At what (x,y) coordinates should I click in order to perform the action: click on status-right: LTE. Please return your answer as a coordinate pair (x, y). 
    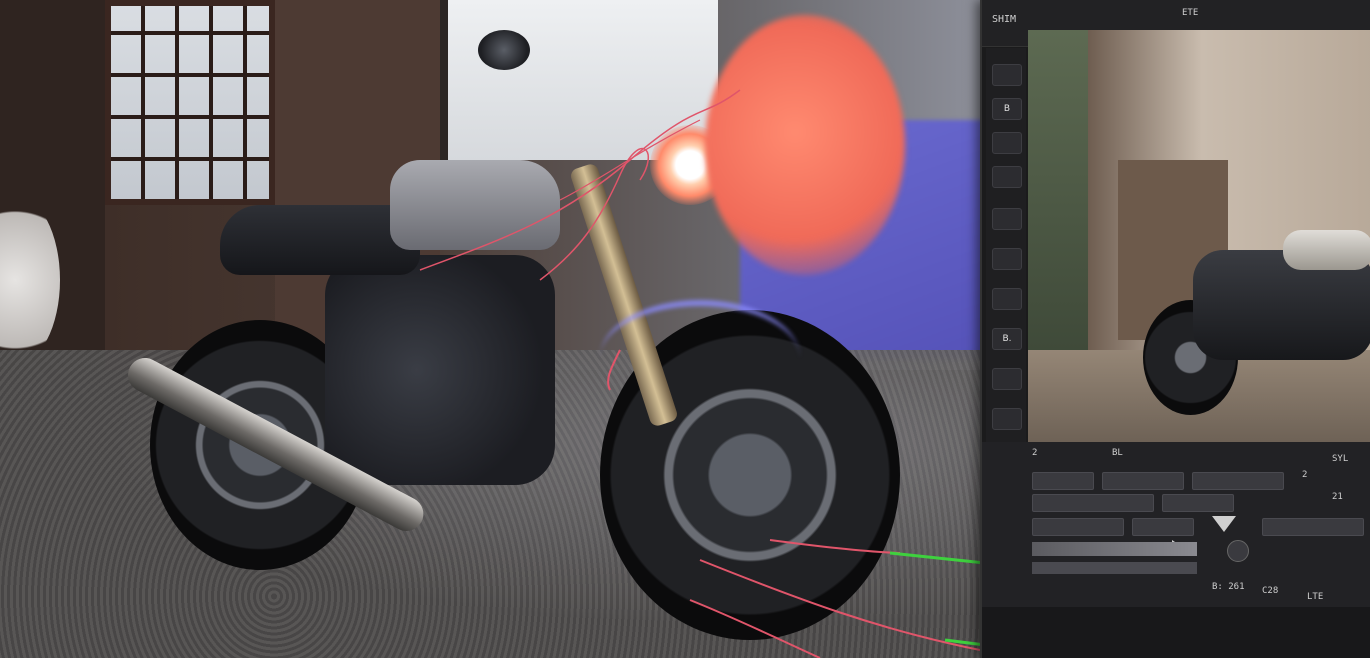
    Looking at the image, I should click on (1315, 597).